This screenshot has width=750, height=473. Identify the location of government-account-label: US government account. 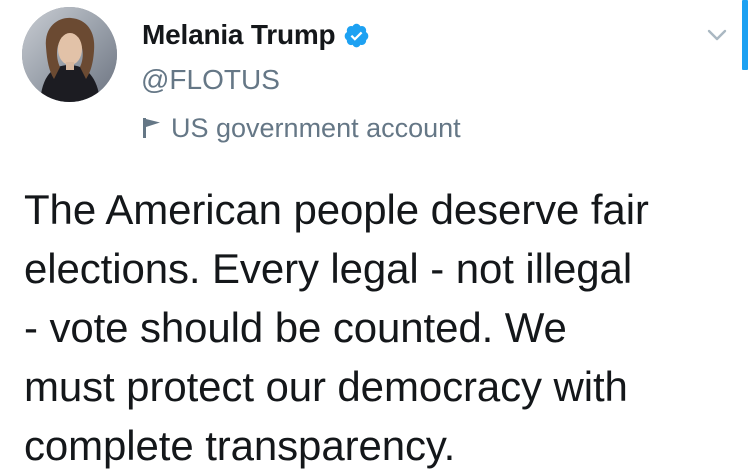
(301, 128).